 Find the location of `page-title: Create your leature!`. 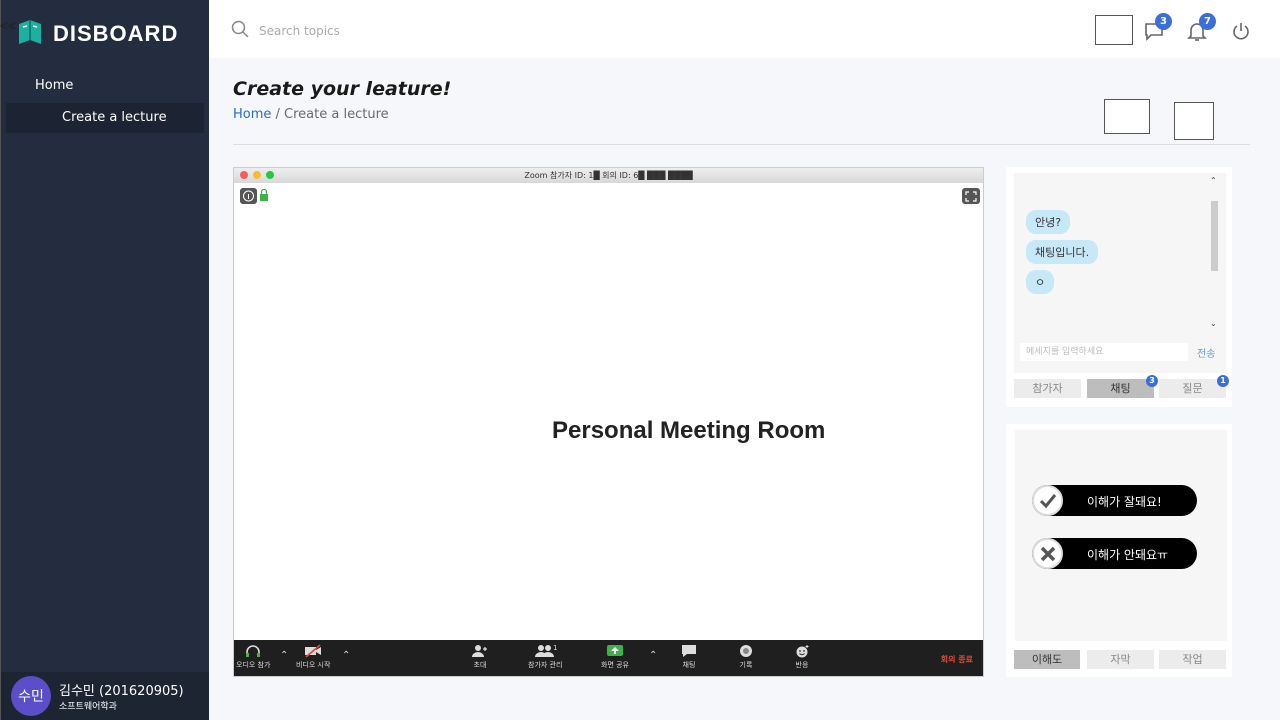

page-title: Create your leature! is located at coordinates (342, 89).